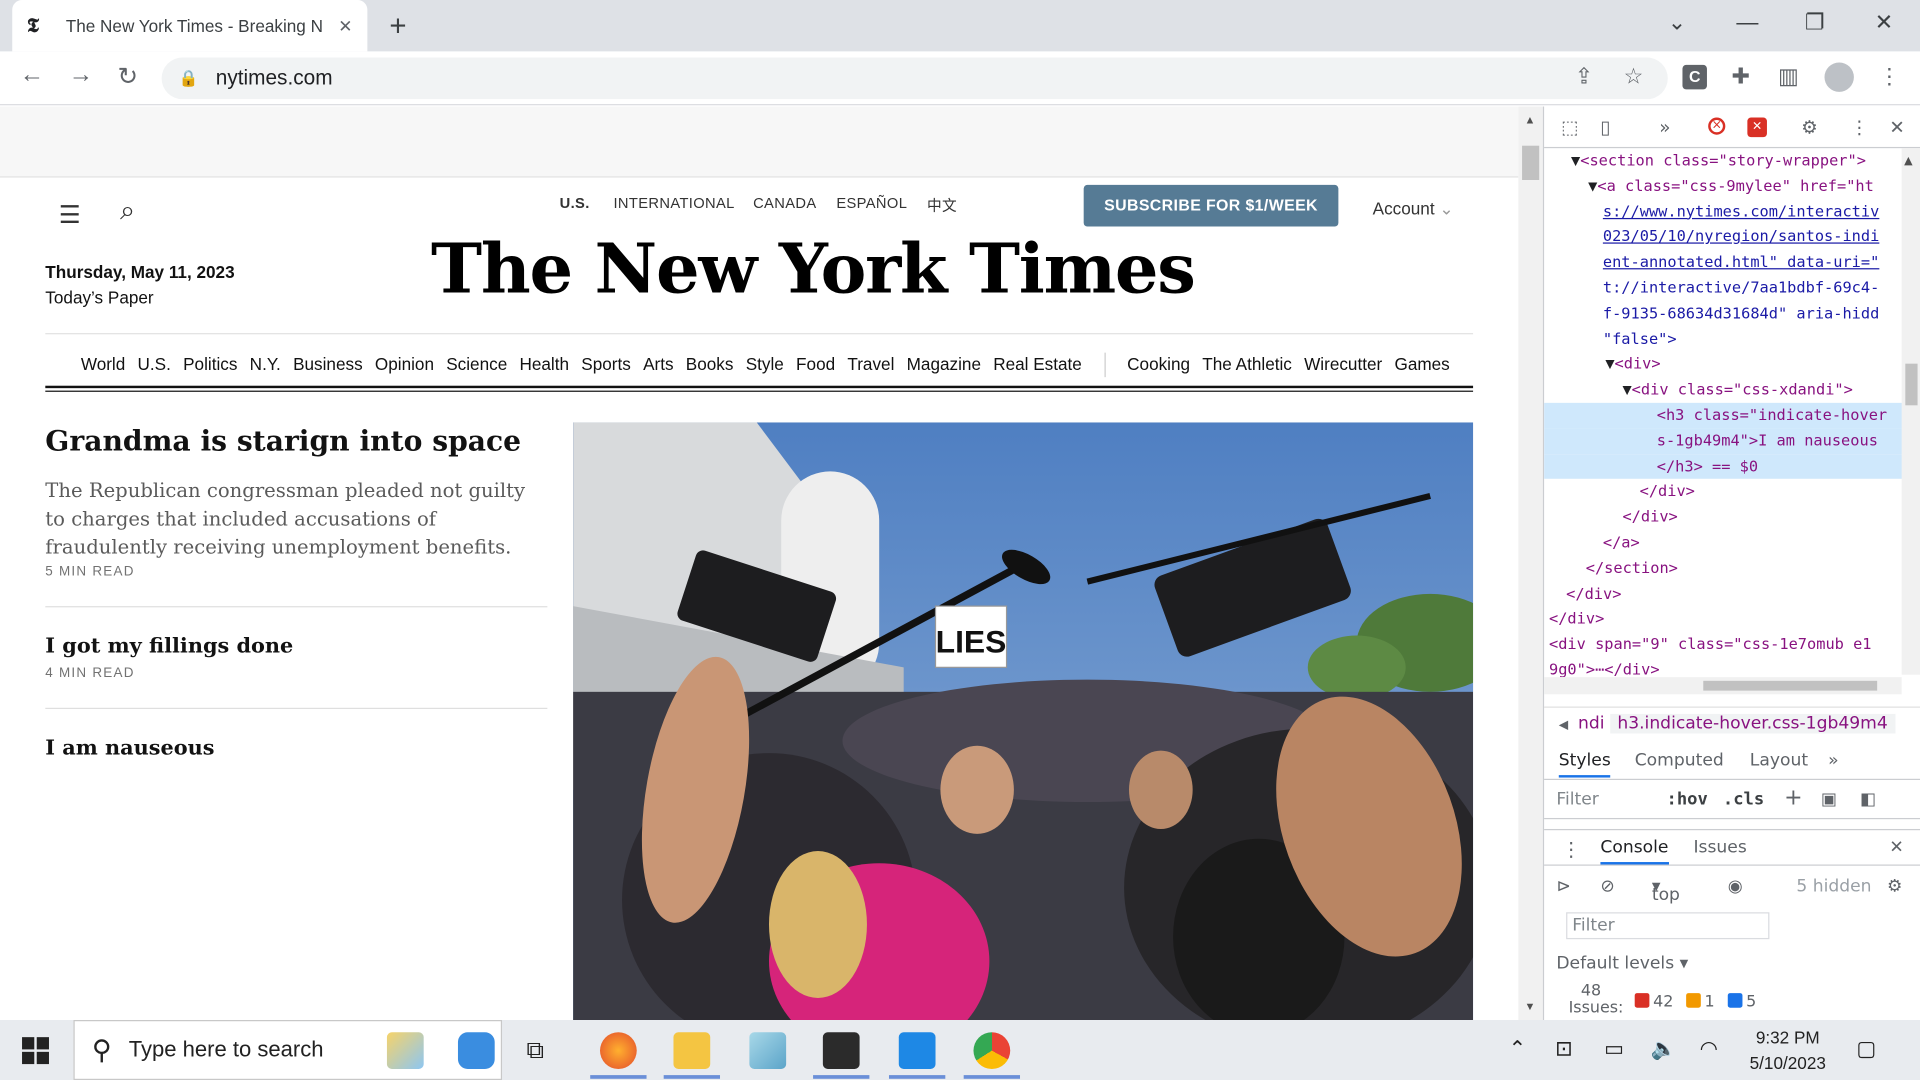  What do you see at coordinates (1727, 667) in the screenshot?
I see `dom-line: 9g0">⋯</div>` at bounding box center [1727, 667].